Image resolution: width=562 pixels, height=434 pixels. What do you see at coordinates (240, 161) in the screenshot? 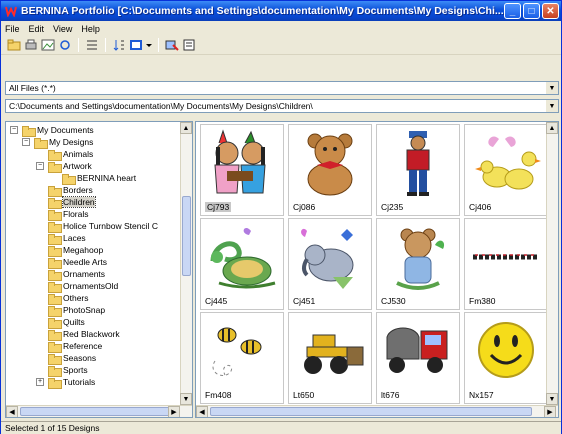
I see `native-children-design-icon` at bounding box center [240, 161].